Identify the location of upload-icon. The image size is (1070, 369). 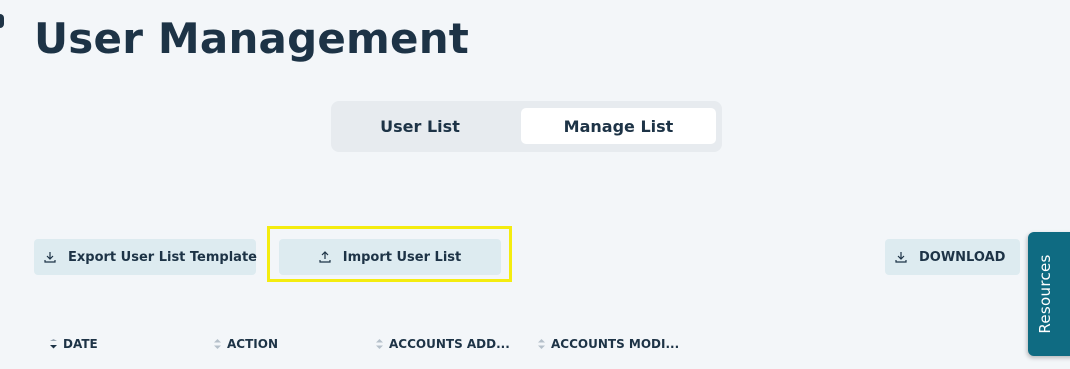
(325, 257).